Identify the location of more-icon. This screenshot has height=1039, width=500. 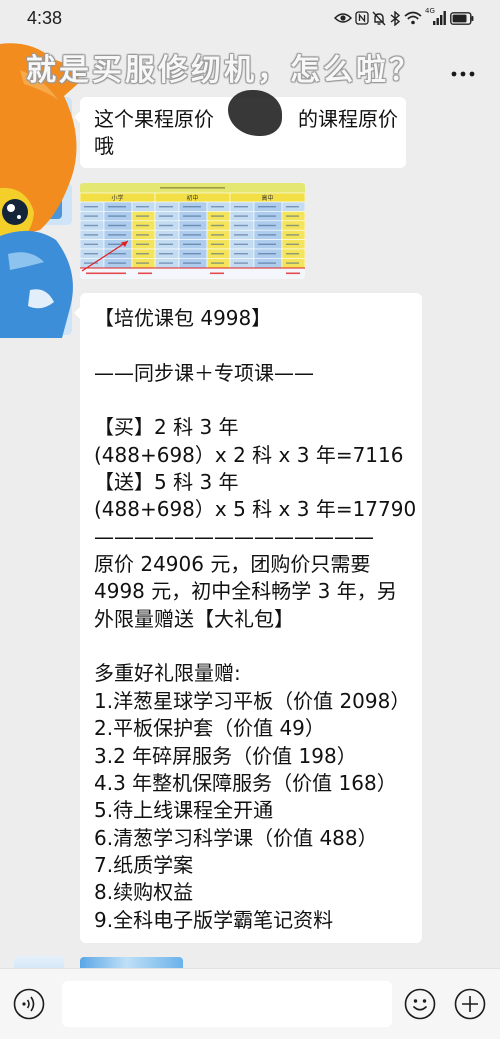
(463, 70).